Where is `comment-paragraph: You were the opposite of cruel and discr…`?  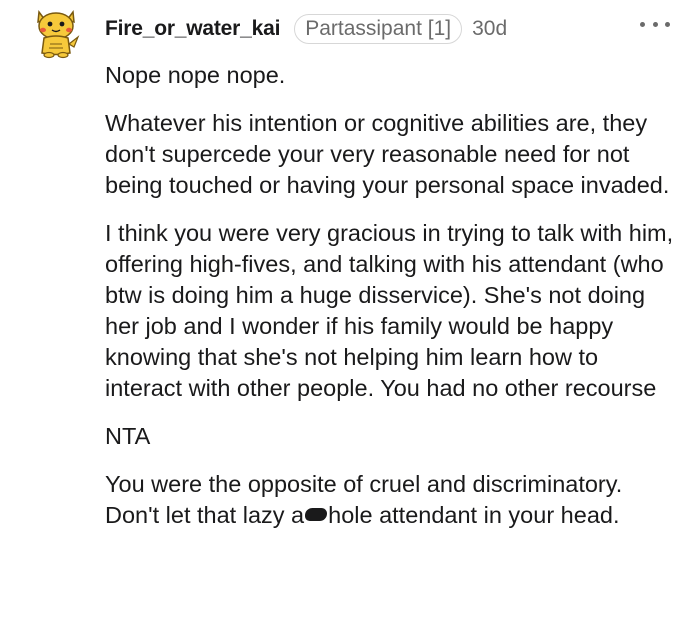
comment-paragraph: You were the opposite of cruel and discr… is located at coordinates (392, 500).